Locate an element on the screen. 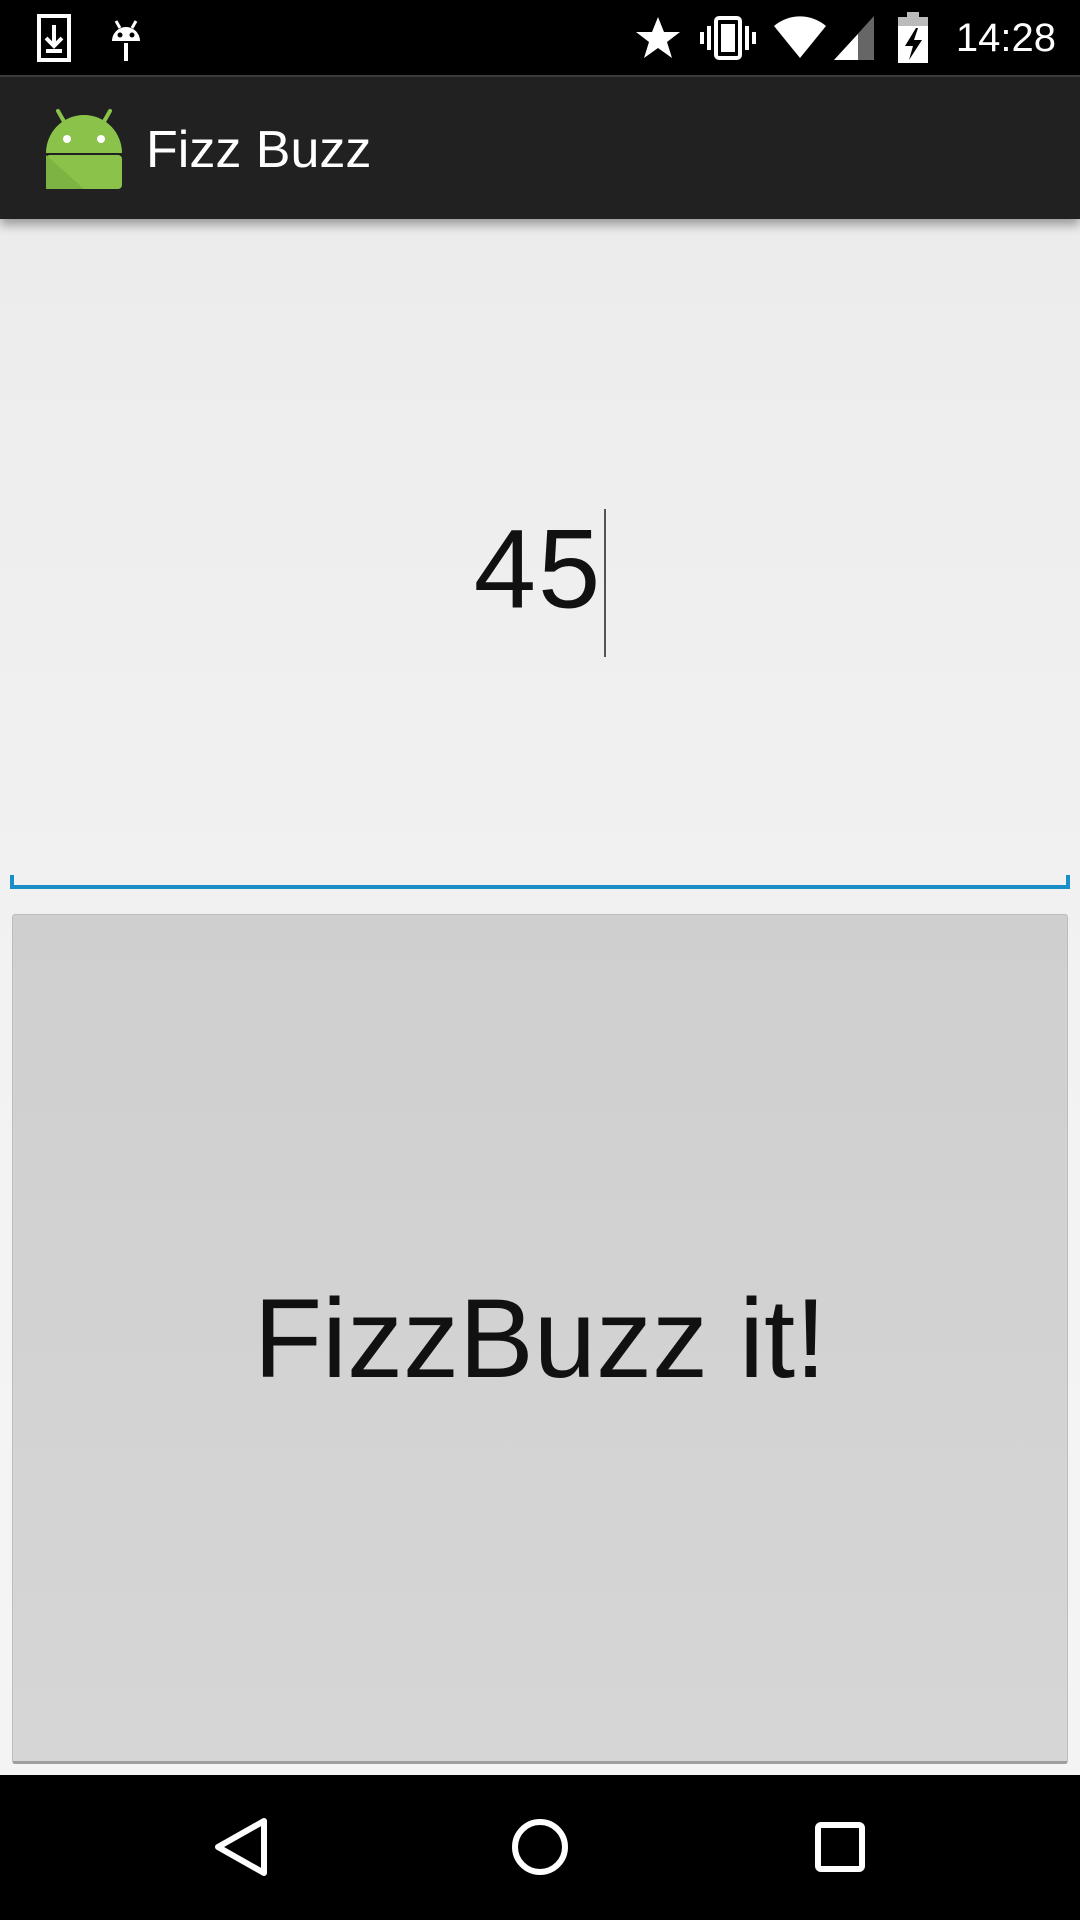 The height and width of the screenshot is (1920, 1080). signal-icon is located at coordinates (854, 38).